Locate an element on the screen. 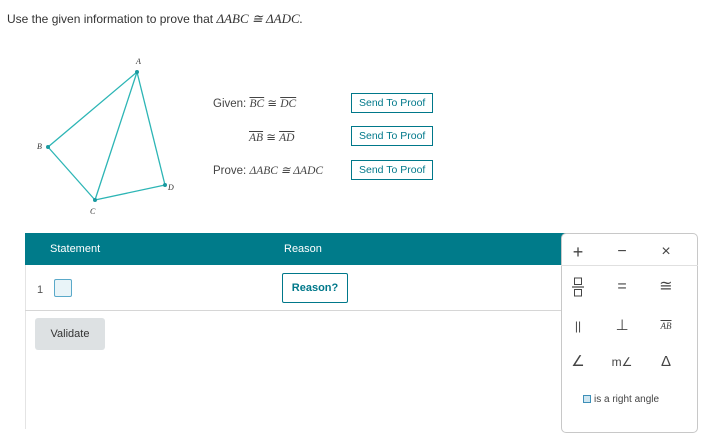  prove-label: Prove: is located at coordinates (230, 171).